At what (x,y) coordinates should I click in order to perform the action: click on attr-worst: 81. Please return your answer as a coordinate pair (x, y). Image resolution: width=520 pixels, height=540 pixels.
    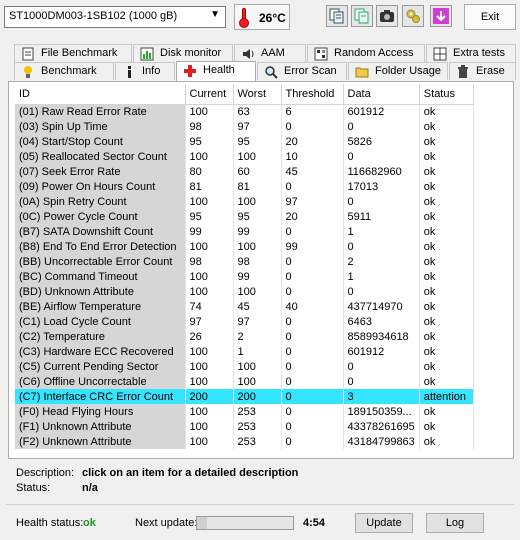
    Looking at the image, I should click on (257, 186).